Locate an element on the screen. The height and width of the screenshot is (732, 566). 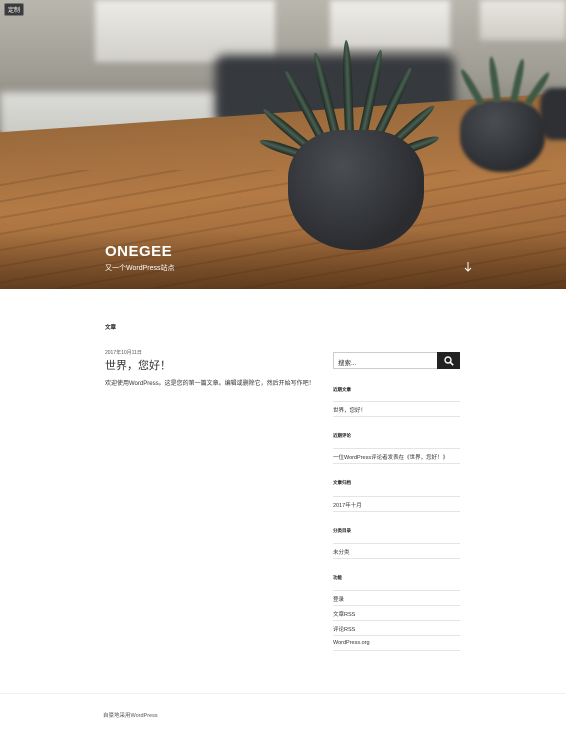
widget-link-wordpress-org: WordPress.org is located at coordinates (396, 643).